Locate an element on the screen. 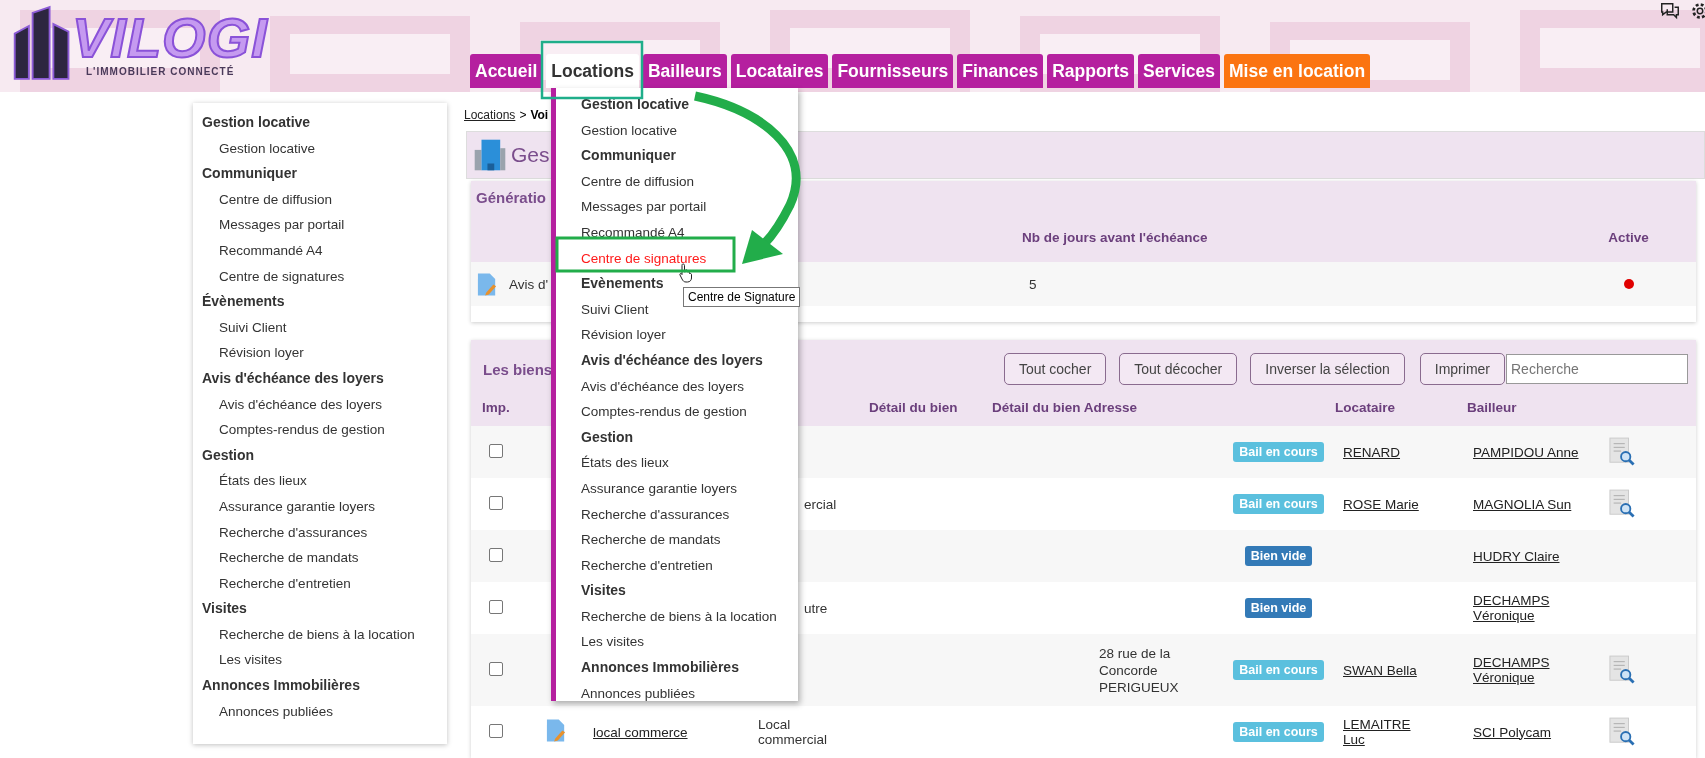  table-cell-text: 5 is located at coordinates (1033, 284).